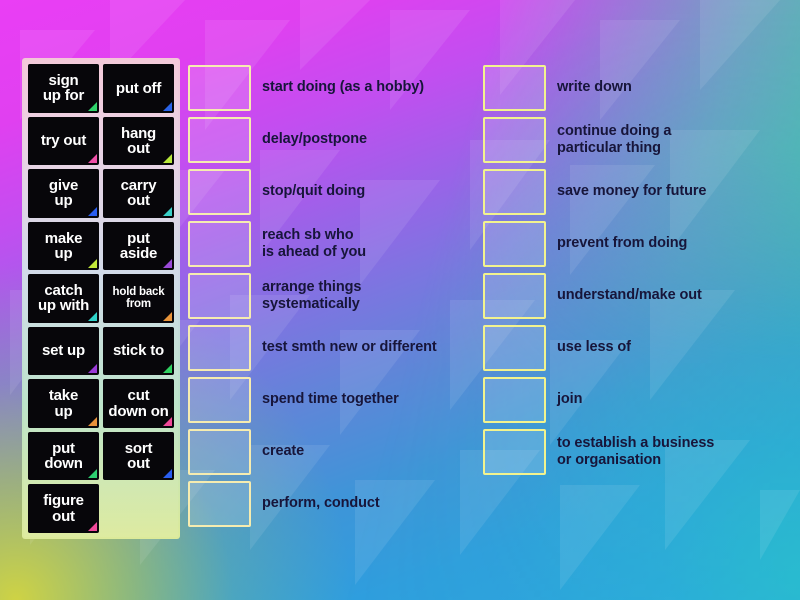 This screenshot has height=600, width=800. I want to click on word-tile-label: sign up for, so click(63, 88).